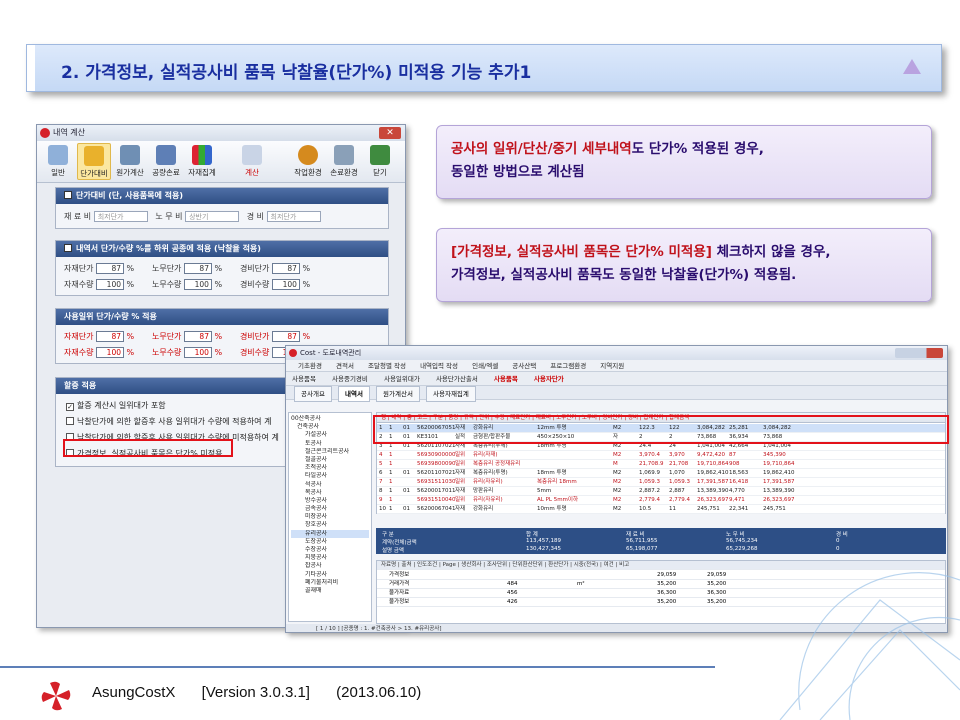 The image size is (960, 720). I want to click on toolbar-material-sum-button: 자재집계, so click(202, 161).